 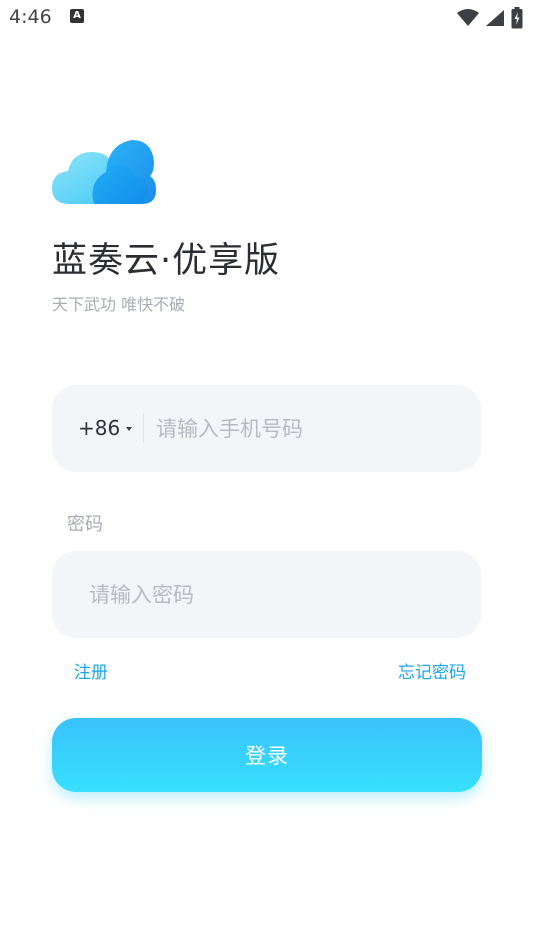 What do you see at coordinates (266, 18) in the screenshot?
I see `status-bar: 4:46 A` at bounding box center [266, 18].